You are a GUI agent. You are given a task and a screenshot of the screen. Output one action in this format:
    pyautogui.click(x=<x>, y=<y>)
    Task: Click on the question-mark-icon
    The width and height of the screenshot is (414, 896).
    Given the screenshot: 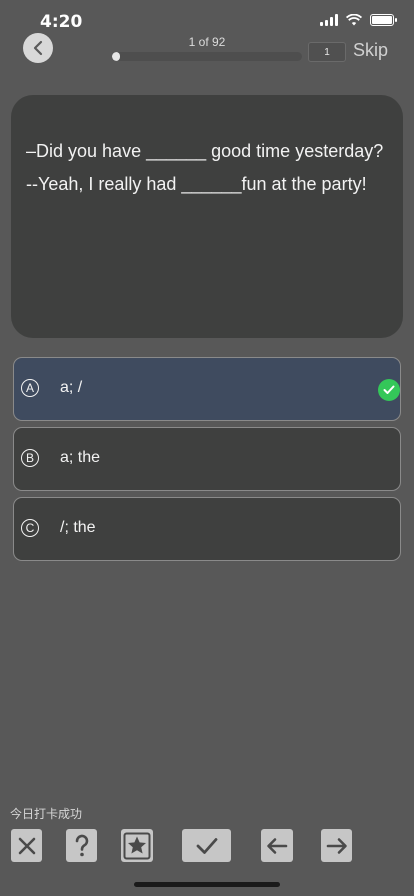 What is the action you would take?
    pyautogui.click(x=81, y=845)
    